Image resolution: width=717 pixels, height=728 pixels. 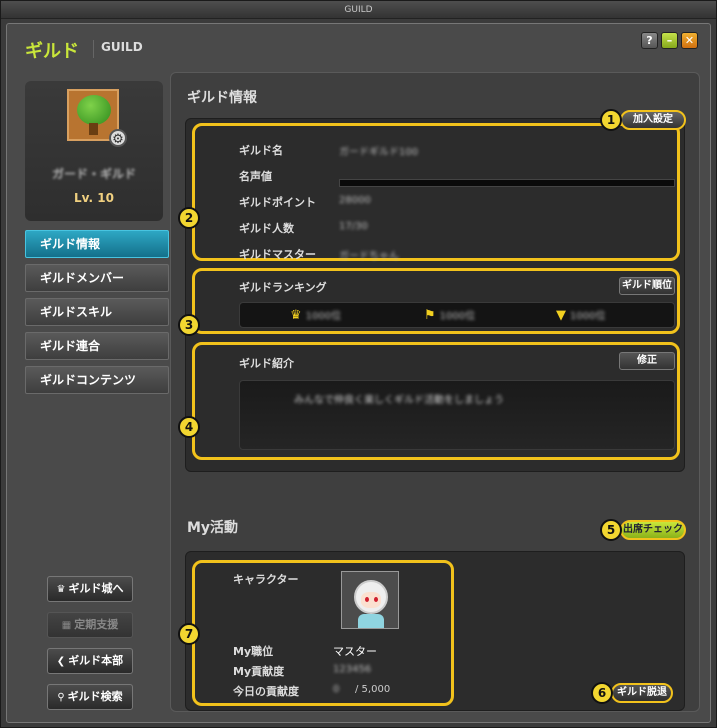 I want to click on tree-trunk, so click(x=93, y=129).